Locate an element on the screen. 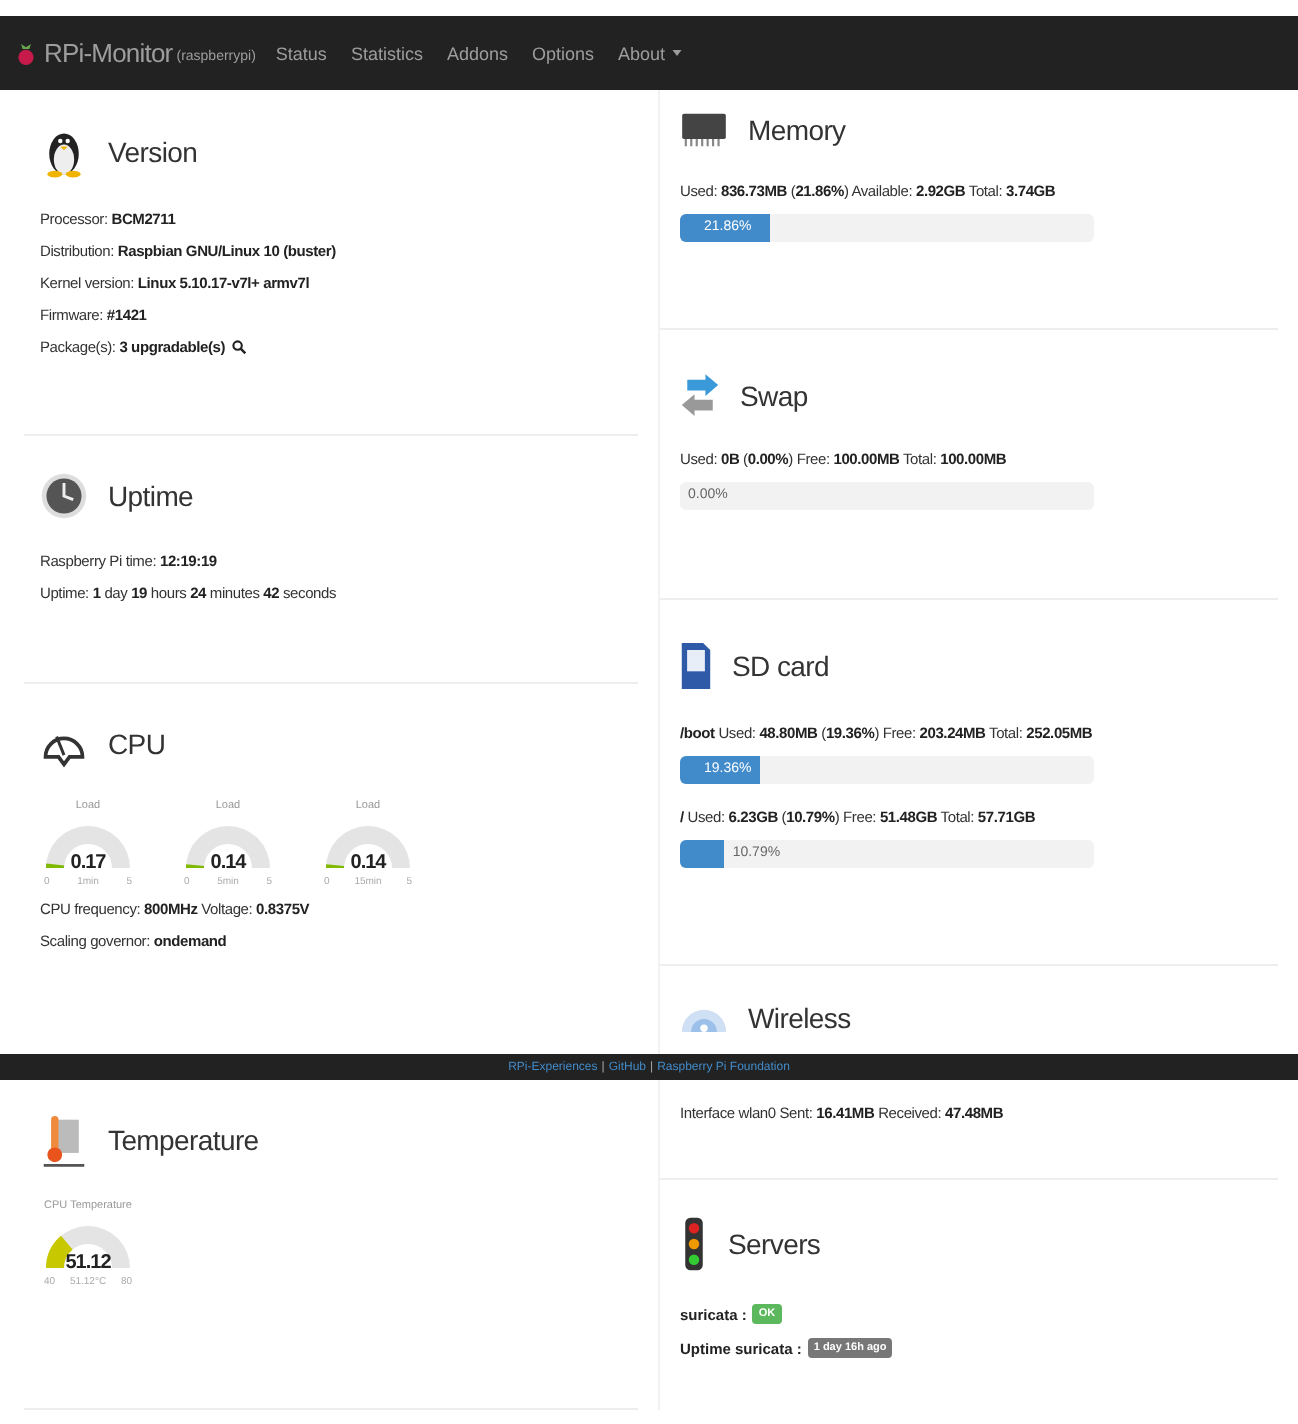  thermometer-icon is located at coordinates (64, 1140).